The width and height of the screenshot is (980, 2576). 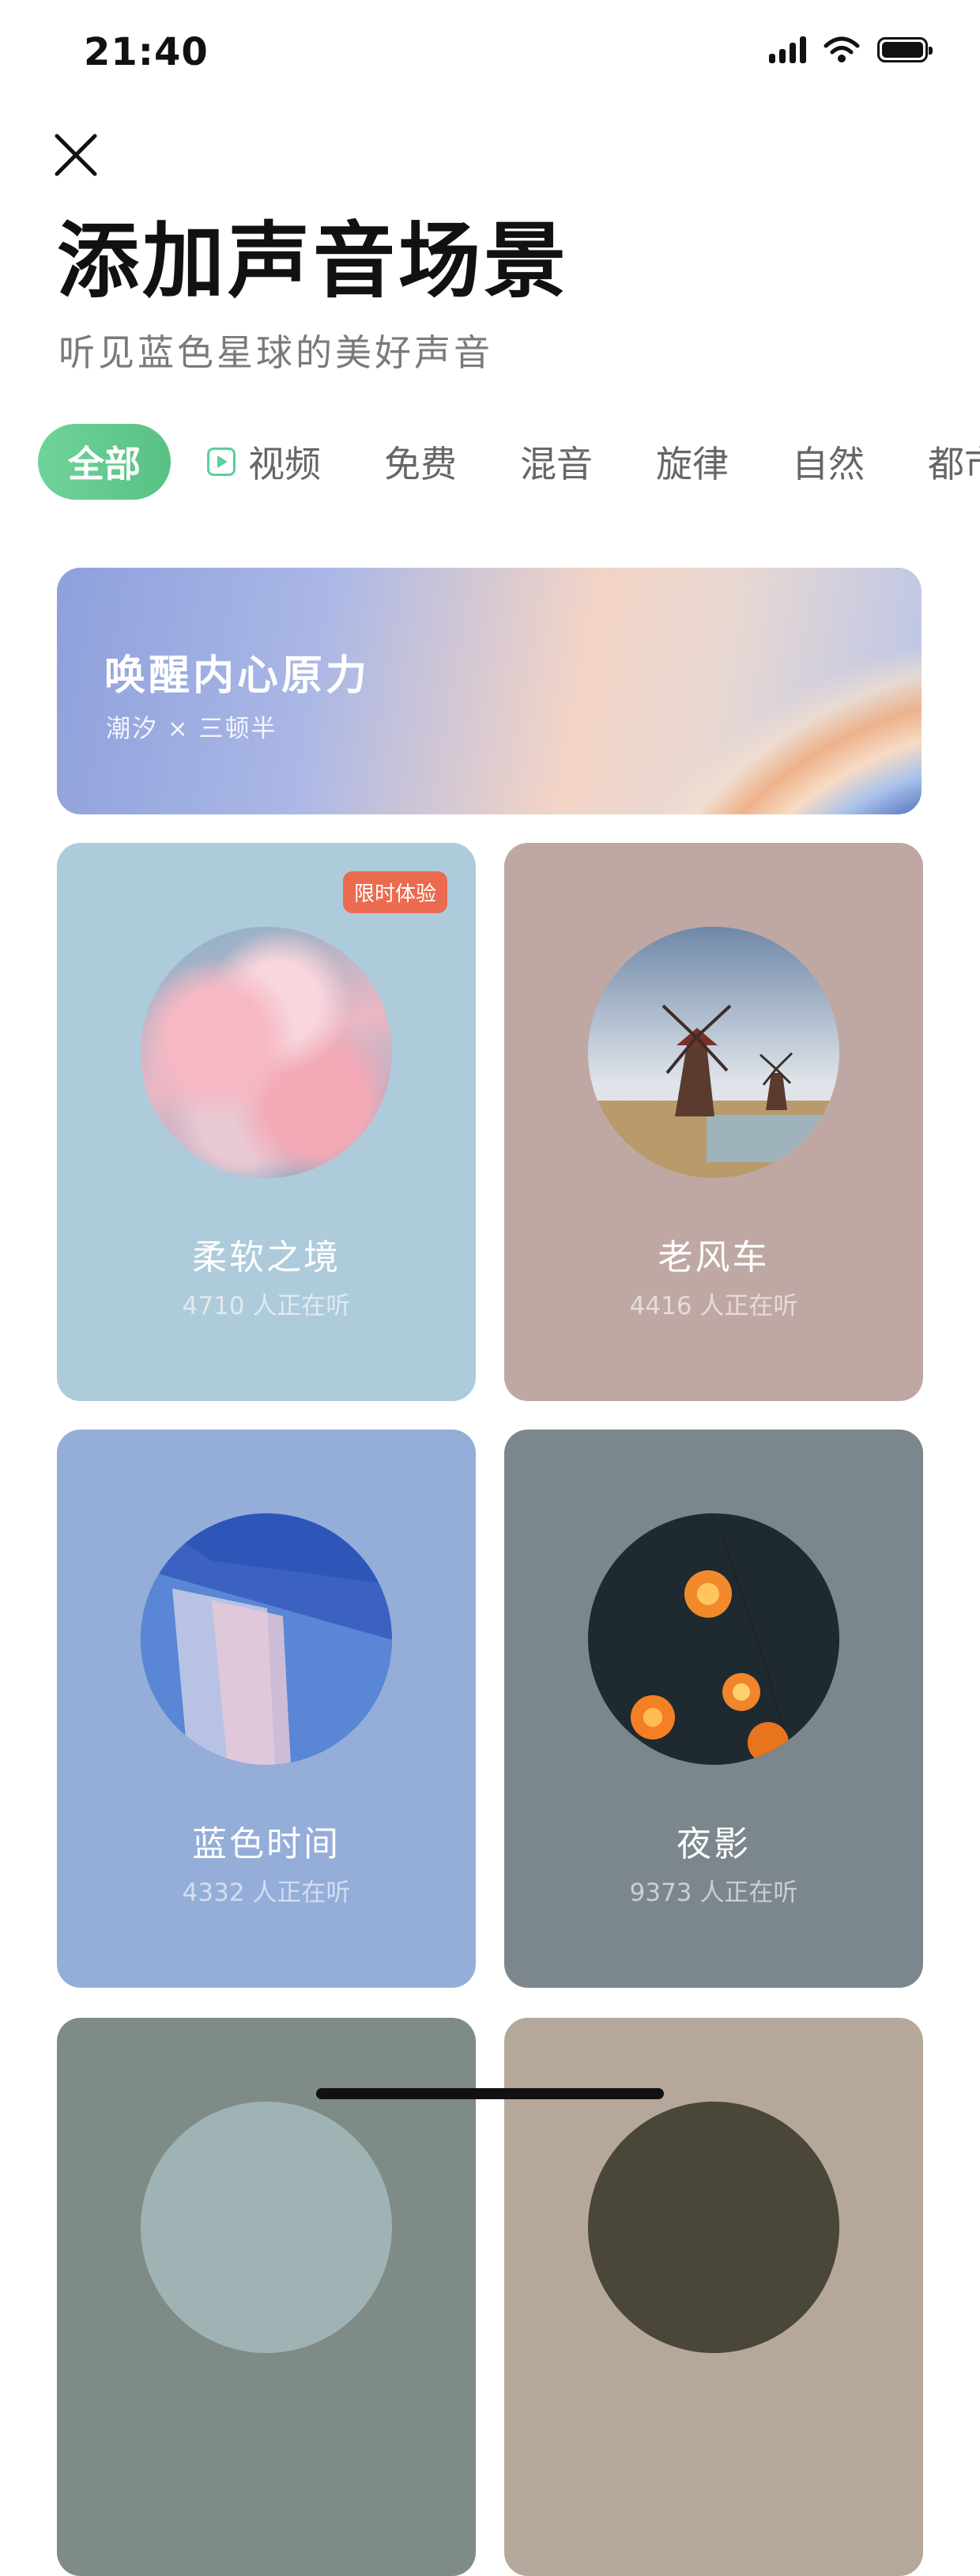 I want to click on scene-card-partial-right, so click(x=713, y=2297).